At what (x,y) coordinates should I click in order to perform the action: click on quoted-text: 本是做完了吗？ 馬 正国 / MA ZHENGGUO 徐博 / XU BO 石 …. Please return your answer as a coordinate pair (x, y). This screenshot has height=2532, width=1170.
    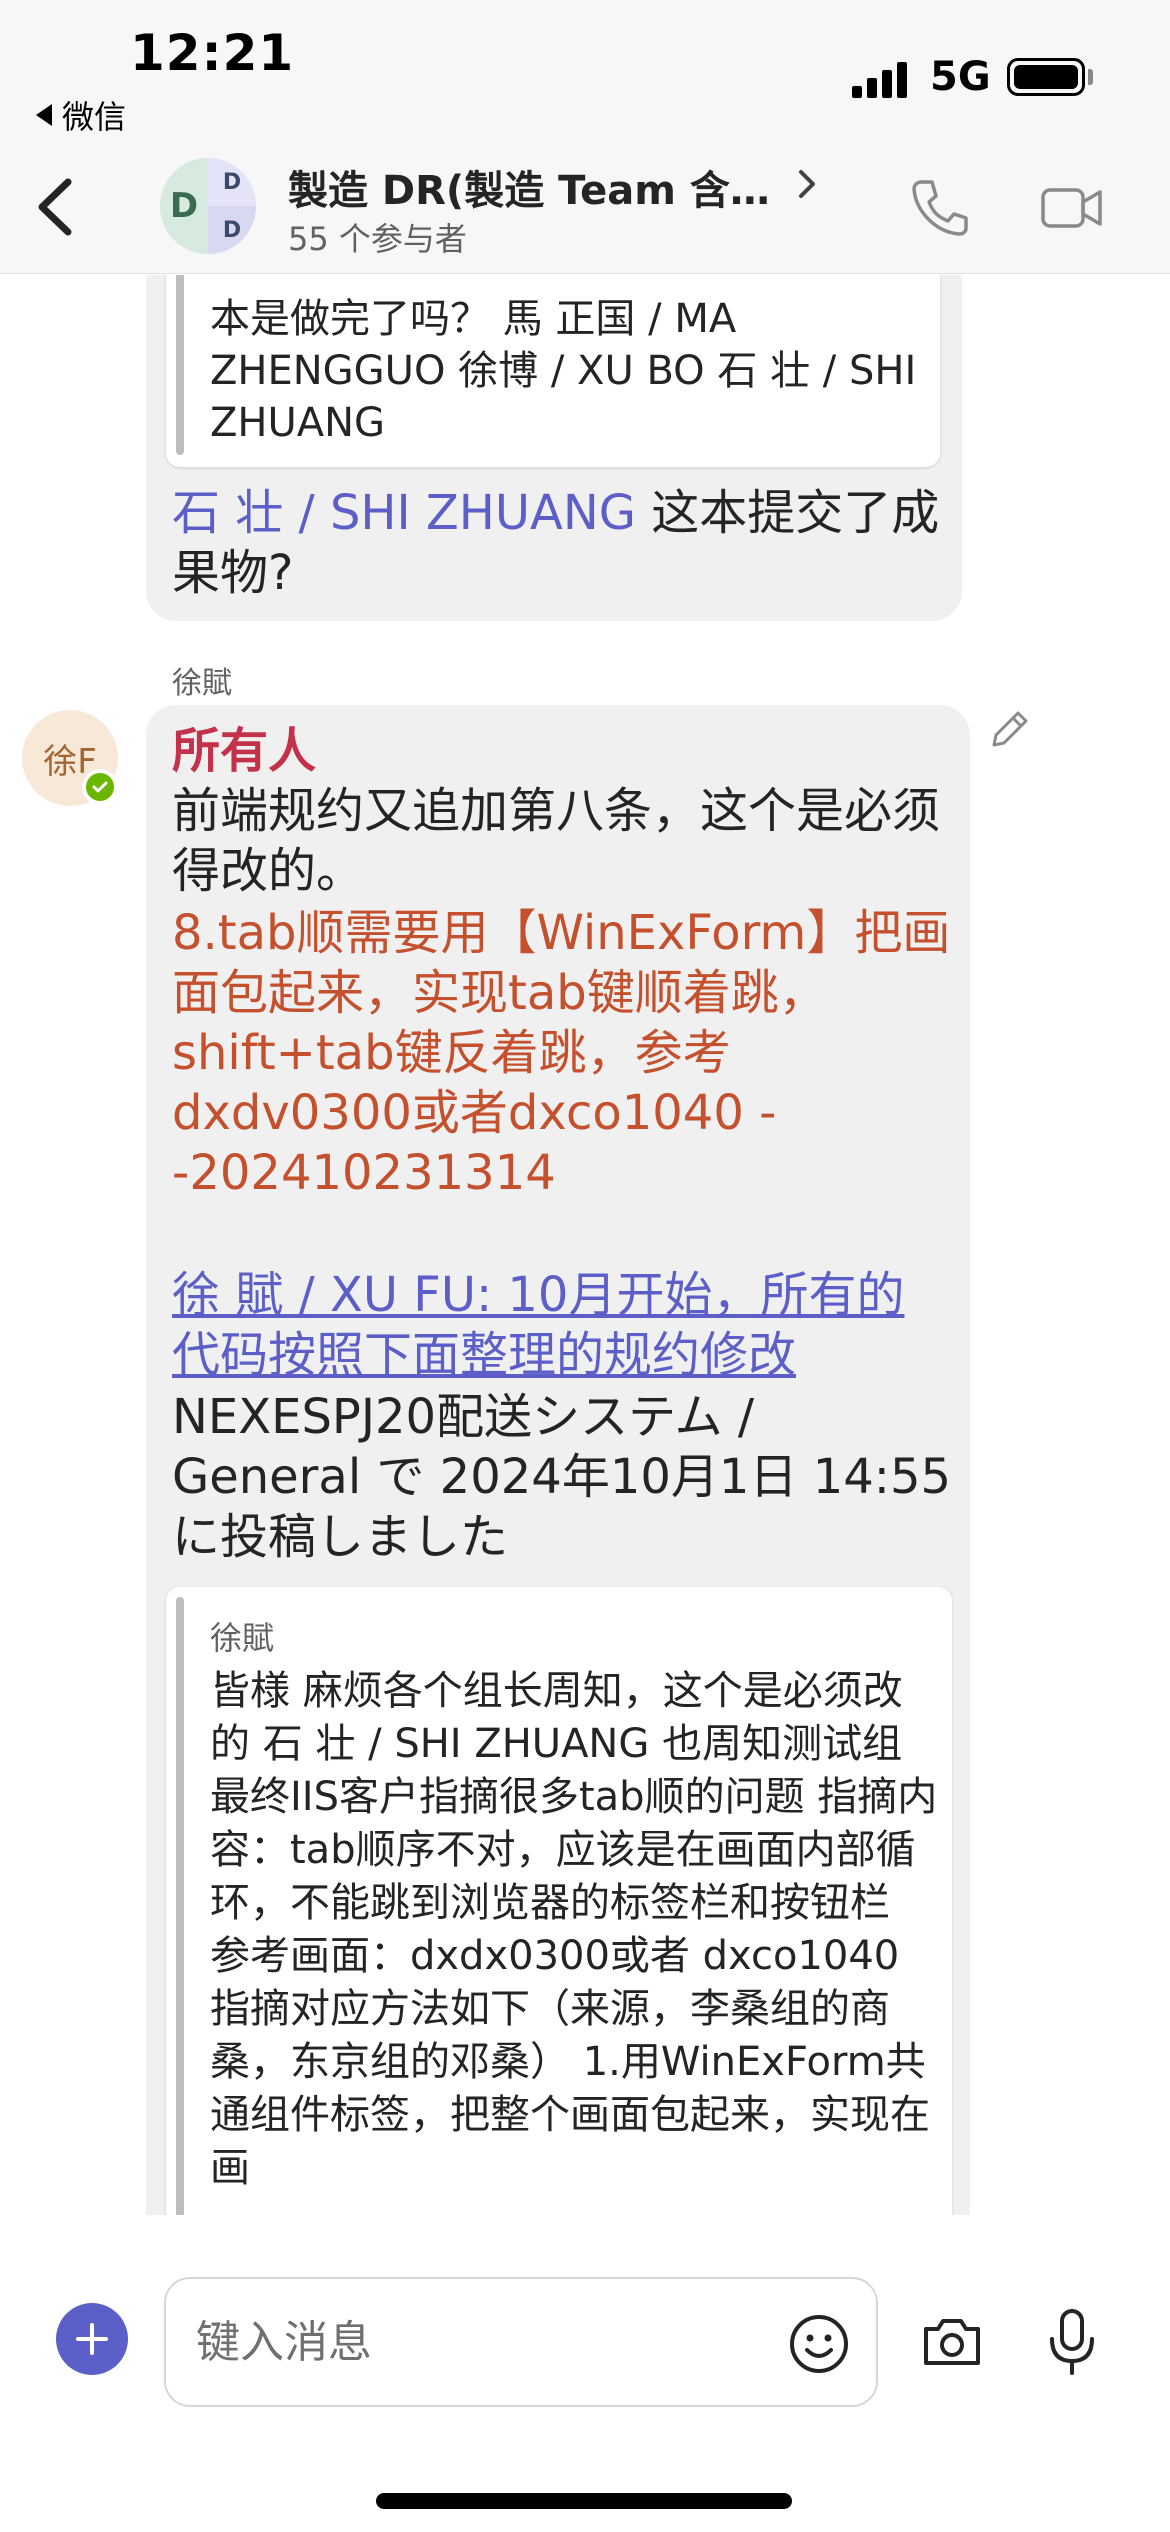
    Looking at the image, I should click on (563, 371).